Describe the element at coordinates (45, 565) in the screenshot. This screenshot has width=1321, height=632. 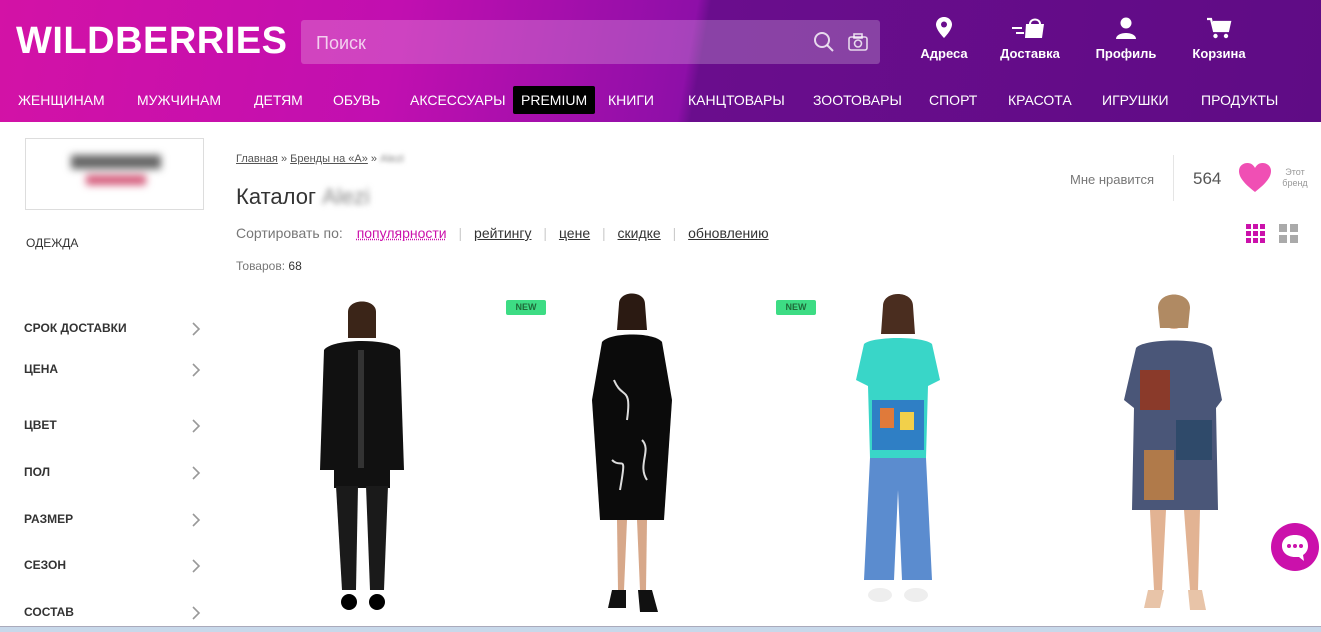
I see `filter-label: СЕЗОН` at that location.